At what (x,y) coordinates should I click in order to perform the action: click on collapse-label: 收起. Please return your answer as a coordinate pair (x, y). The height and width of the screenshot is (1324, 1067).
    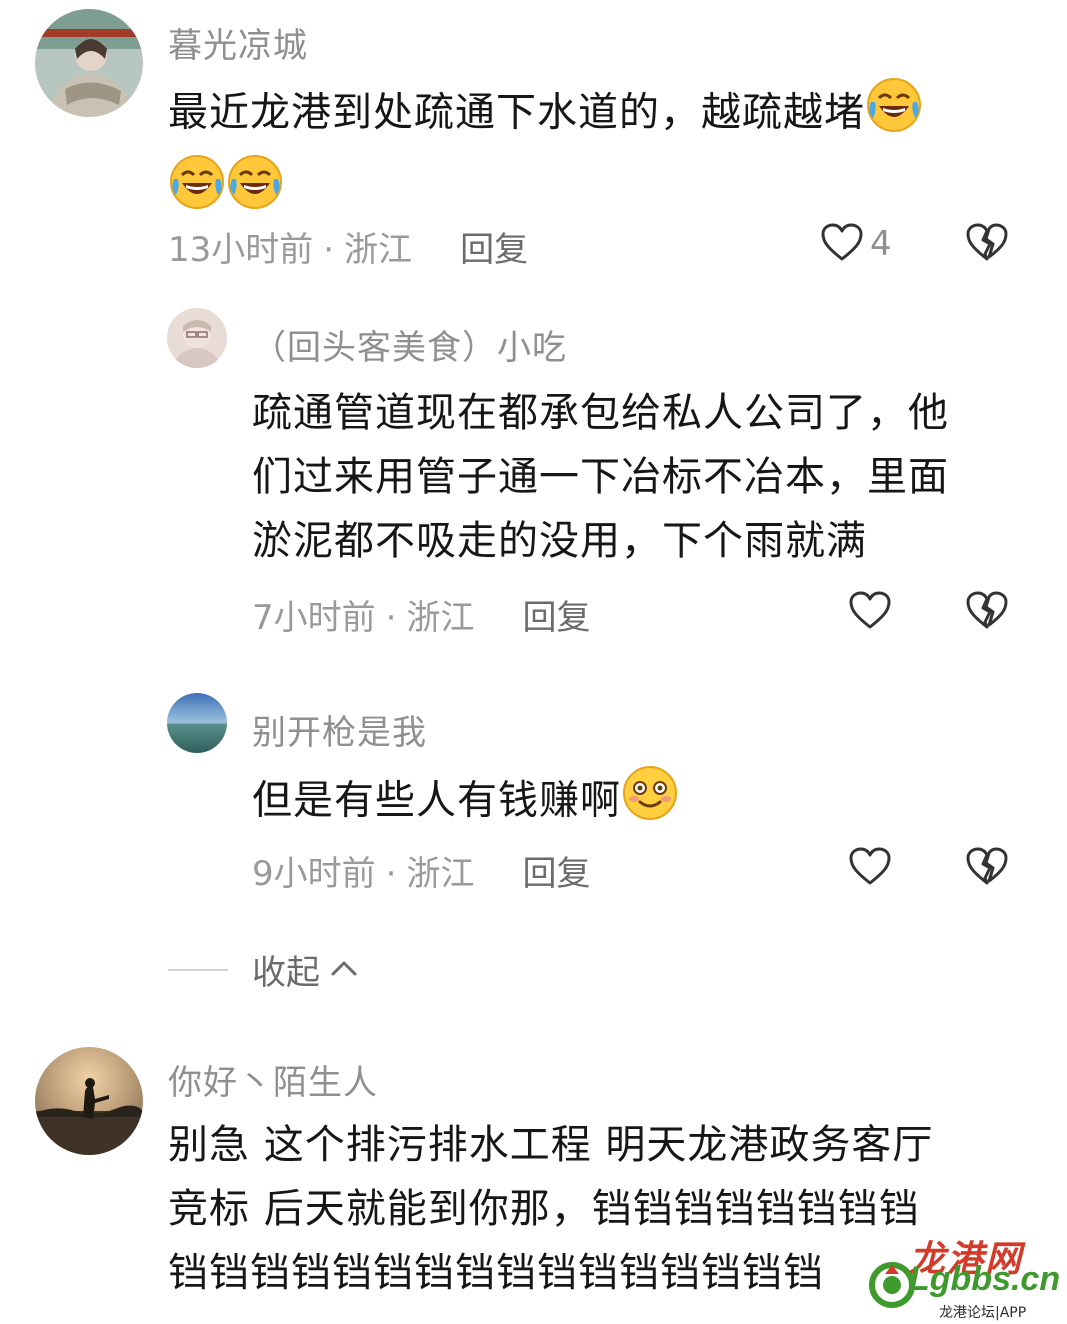
    Looking at the image, I should click on (286, 973).